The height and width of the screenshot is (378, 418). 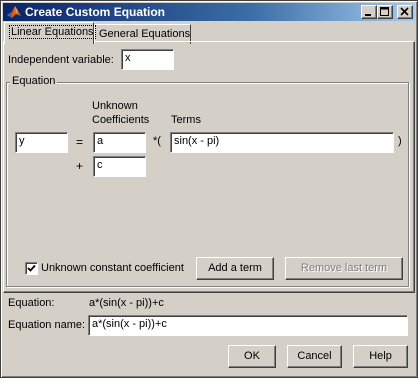 I want to click on tab-linear-equations: Linear Equations, so click(x=50, y=33).